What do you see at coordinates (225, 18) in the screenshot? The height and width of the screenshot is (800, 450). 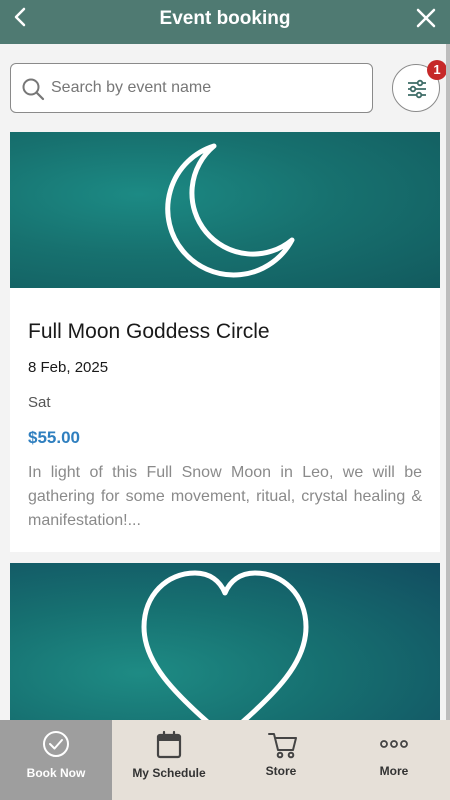 I see `page-title: Event booking` at bounding box center [225, 18].